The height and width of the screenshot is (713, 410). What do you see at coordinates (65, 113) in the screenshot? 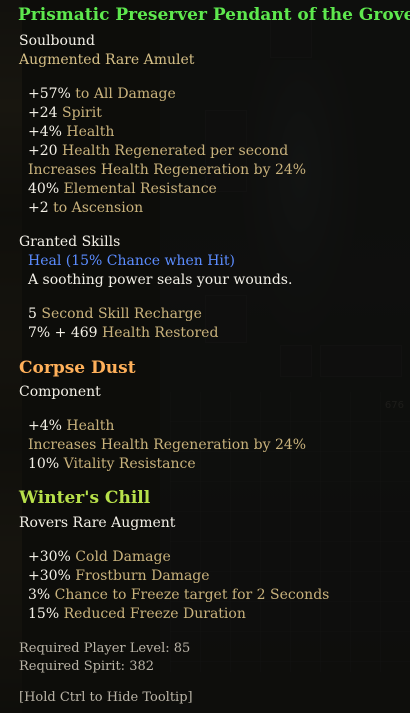
I see `item-stat: +24 Spirit` at bounding box center [65, 113].